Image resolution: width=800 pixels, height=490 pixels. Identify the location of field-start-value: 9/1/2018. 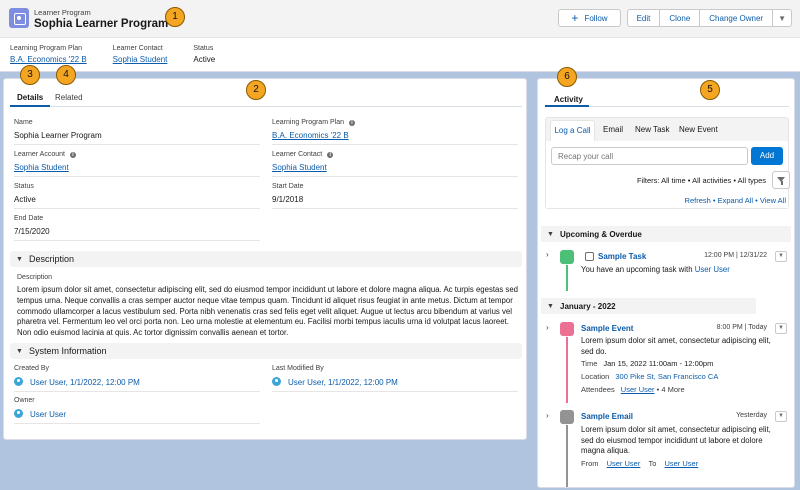
(288, 199).